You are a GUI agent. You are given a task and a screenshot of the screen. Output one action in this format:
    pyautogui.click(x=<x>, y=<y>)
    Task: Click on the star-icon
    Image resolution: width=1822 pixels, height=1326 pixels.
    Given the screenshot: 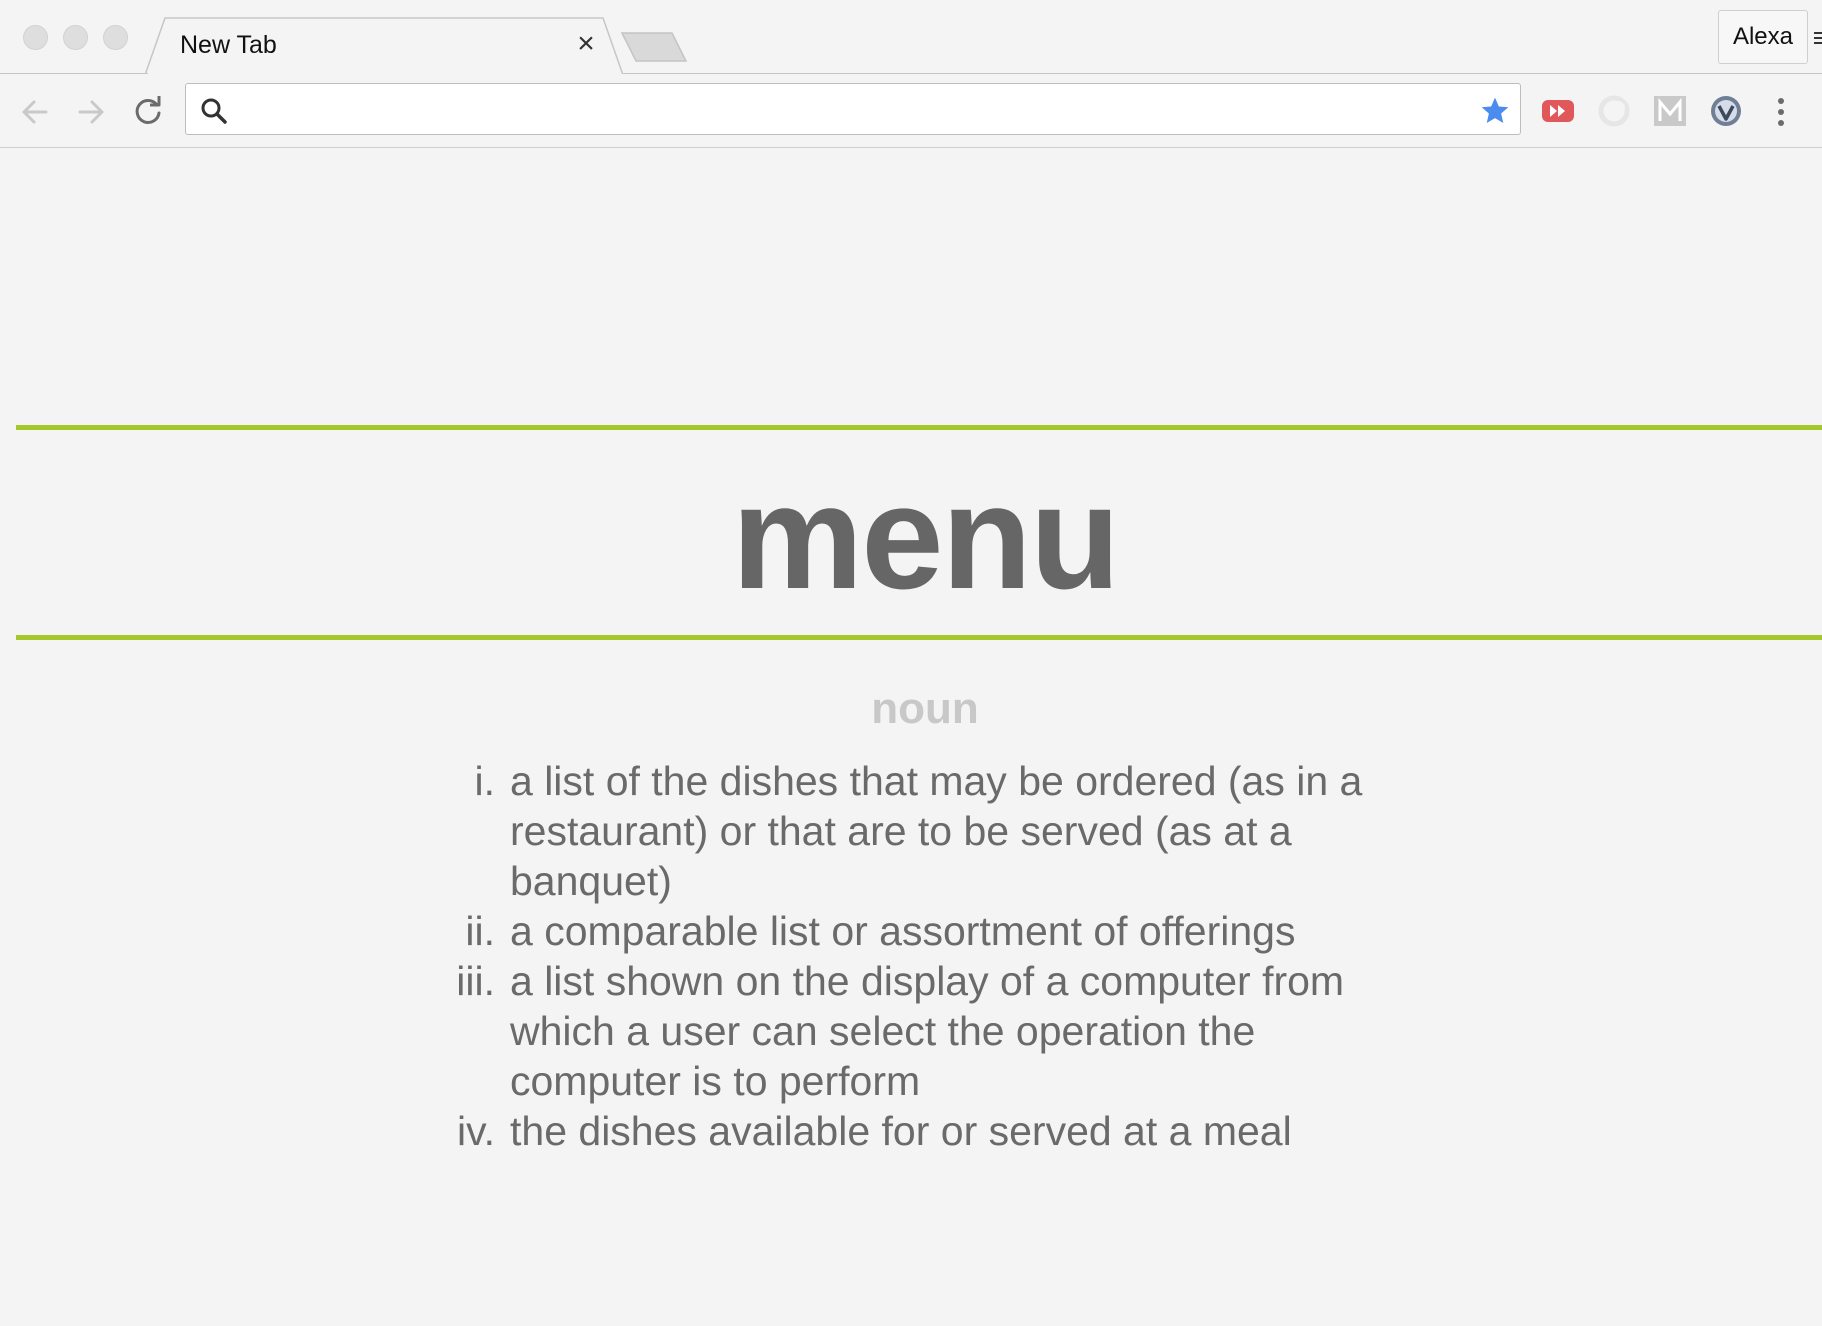 What is the action you would take?
    pyautogui.click(x=1495, y=111)
    